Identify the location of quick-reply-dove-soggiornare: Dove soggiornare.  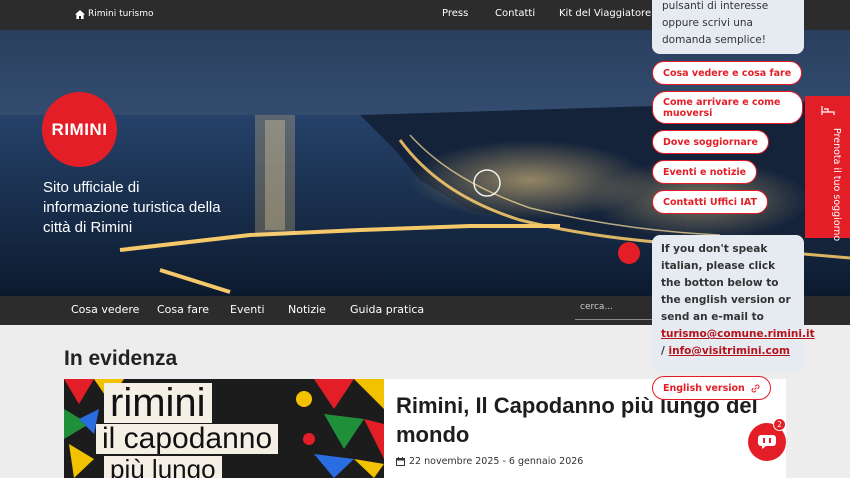
(710, 142).